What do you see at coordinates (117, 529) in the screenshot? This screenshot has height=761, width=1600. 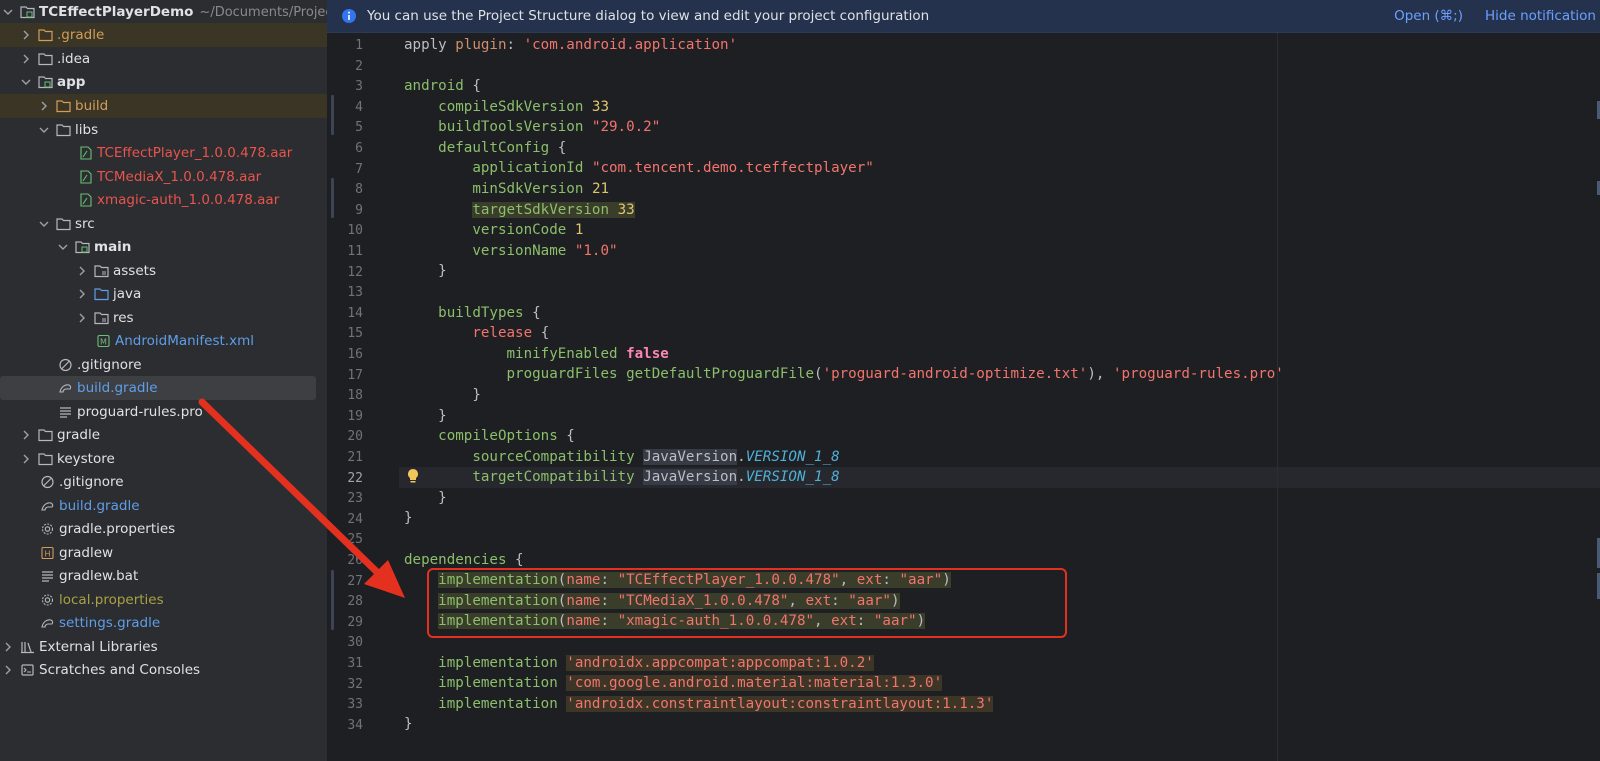 I see `tree-item-label: gradle.properties` at bounding box center [117, 529].